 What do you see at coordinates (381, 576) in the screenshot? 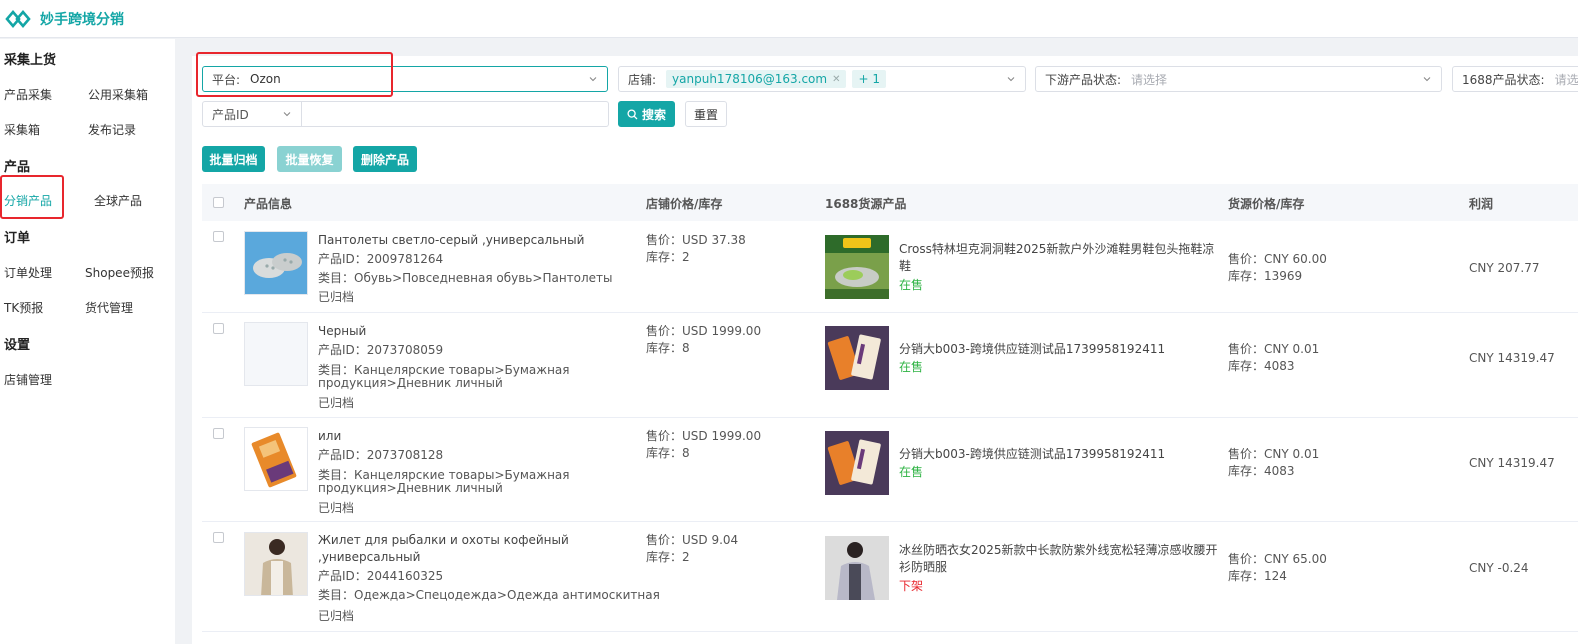
I see `product-id: 产品ID：2044160325` at bounding box center [381, 576].